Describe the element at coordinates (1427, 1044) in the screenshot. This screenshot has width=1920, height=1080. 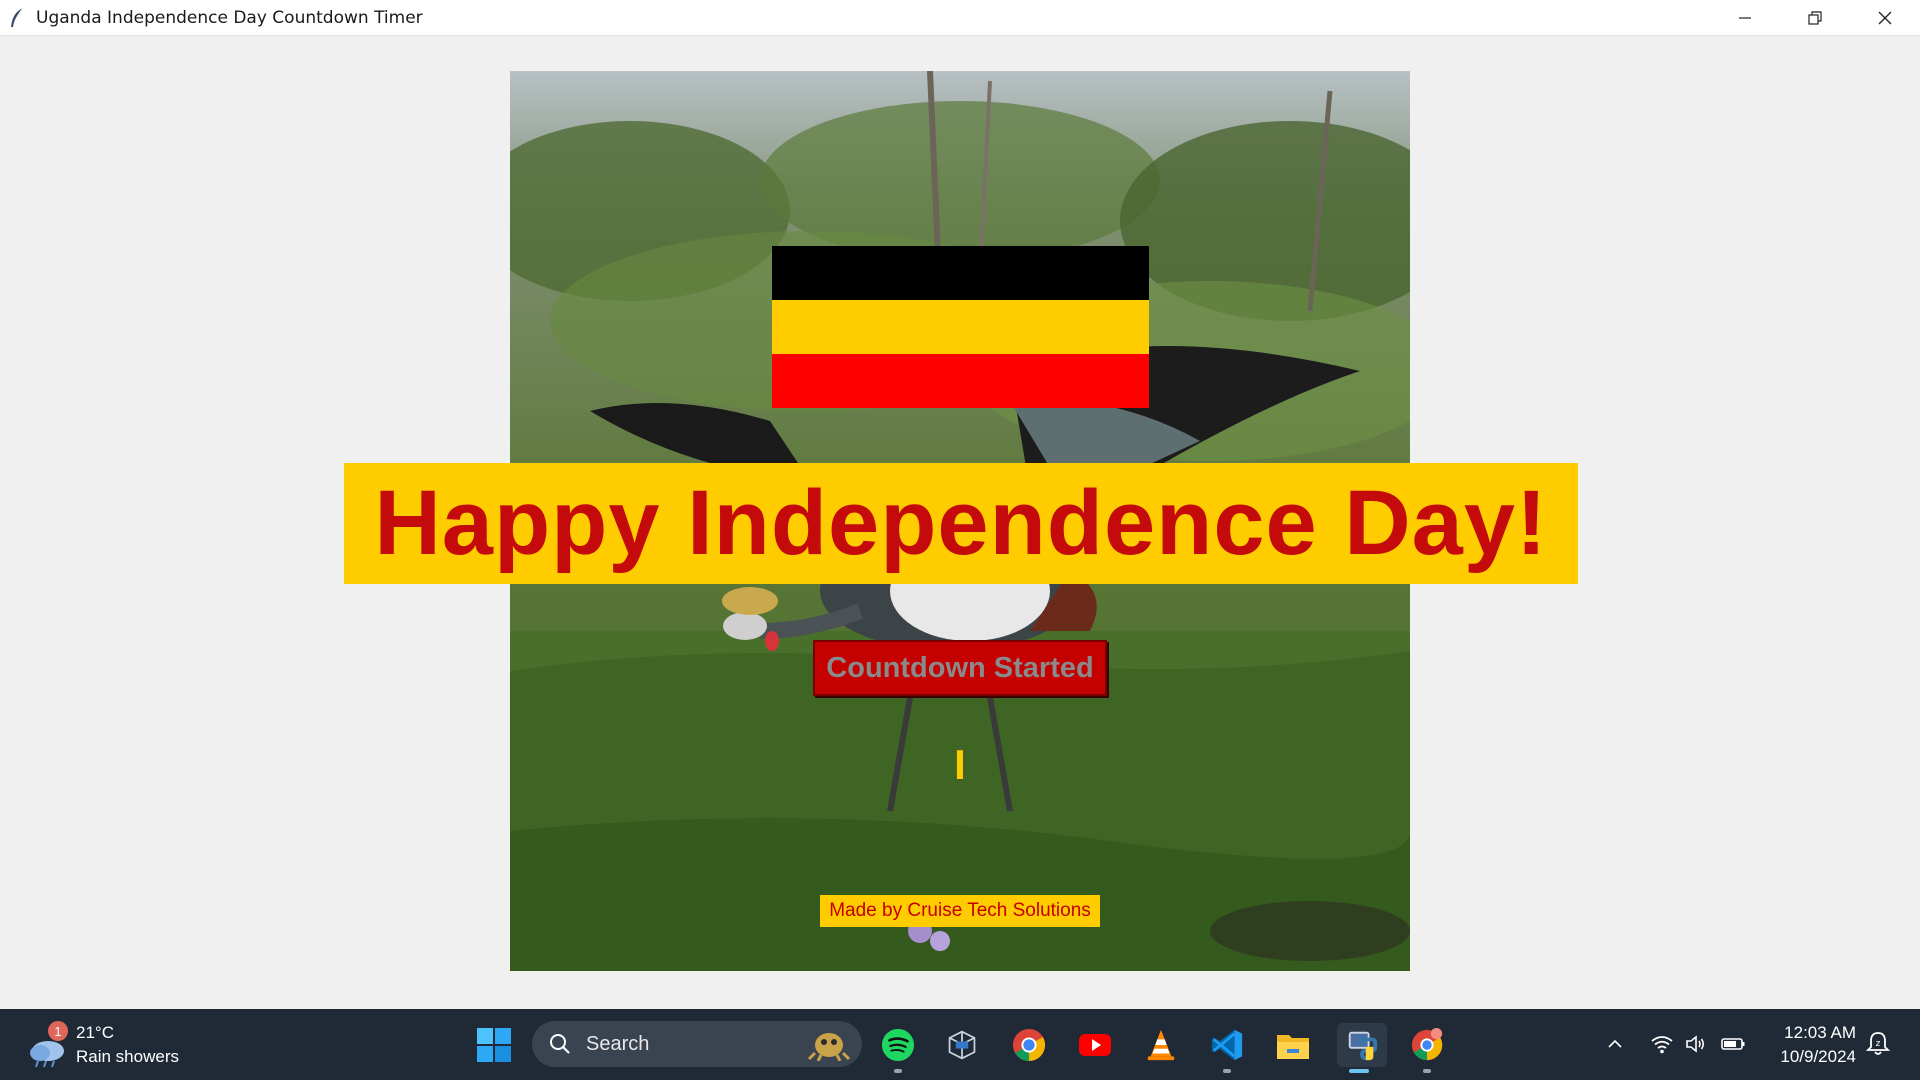
I see `chrome-profile-icon` at that location.